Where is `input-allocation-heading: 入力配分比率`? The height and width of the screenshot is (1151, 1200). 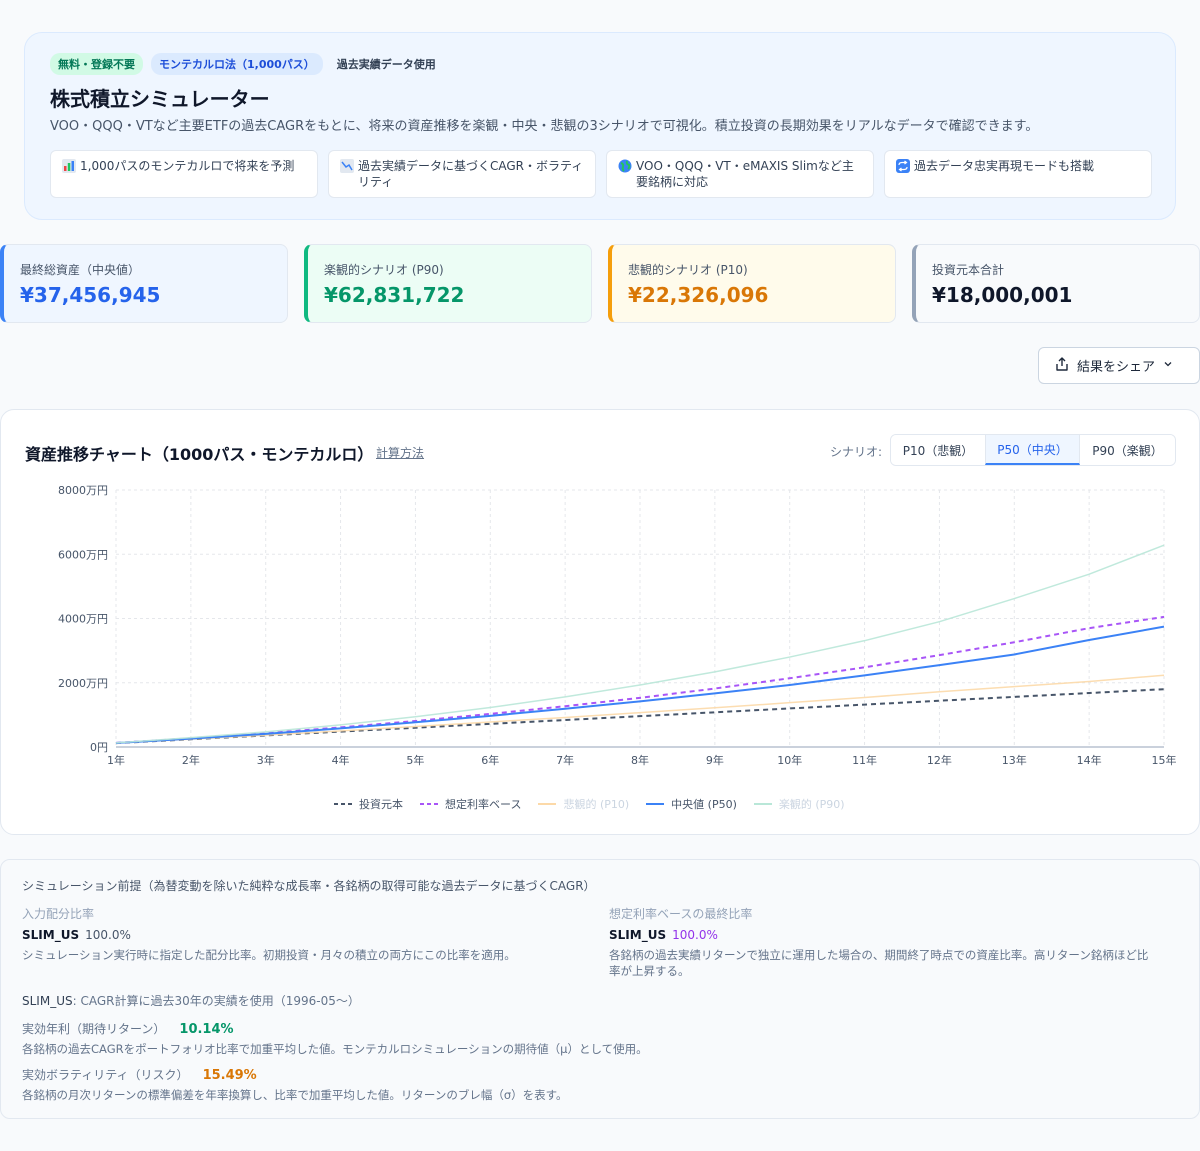
input-allocation-heading: 入力配分比率 is located at coordinates (58, 914).